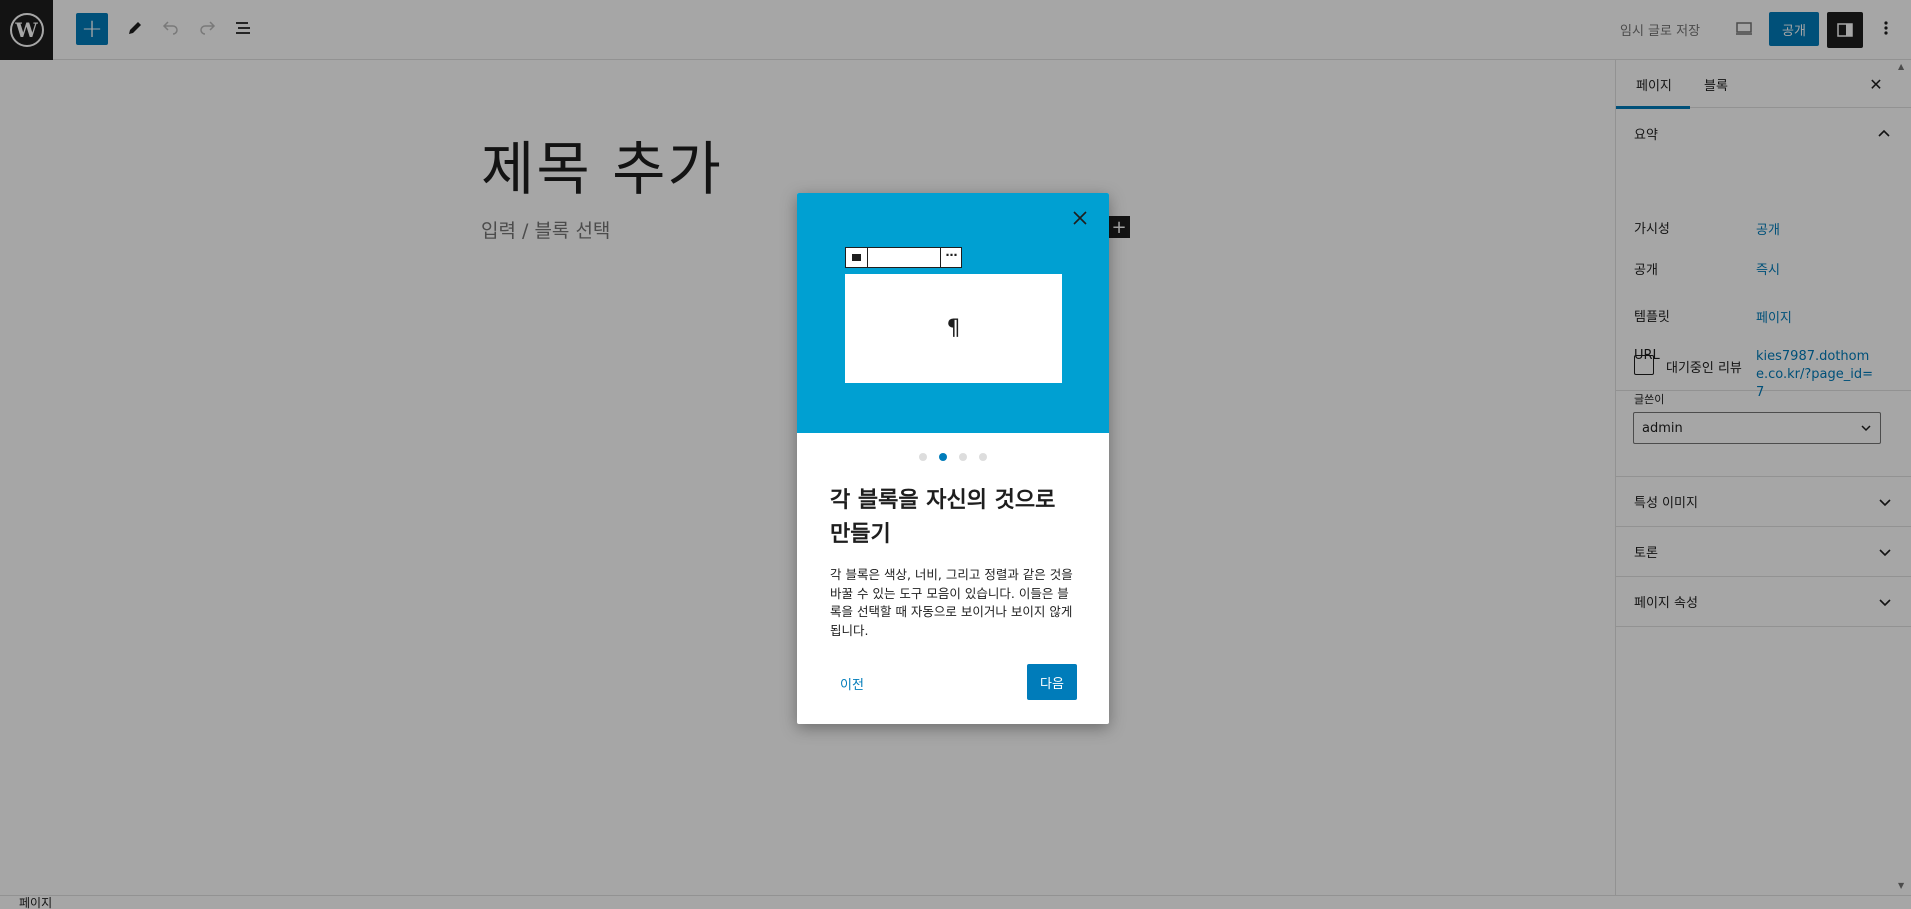 This screenshot has width=1911, height=909. What do you see at coordinates (951, 255) in the screenshot?
I see `illustration-more-icon: ⋯` at bounding box center [951, 255].